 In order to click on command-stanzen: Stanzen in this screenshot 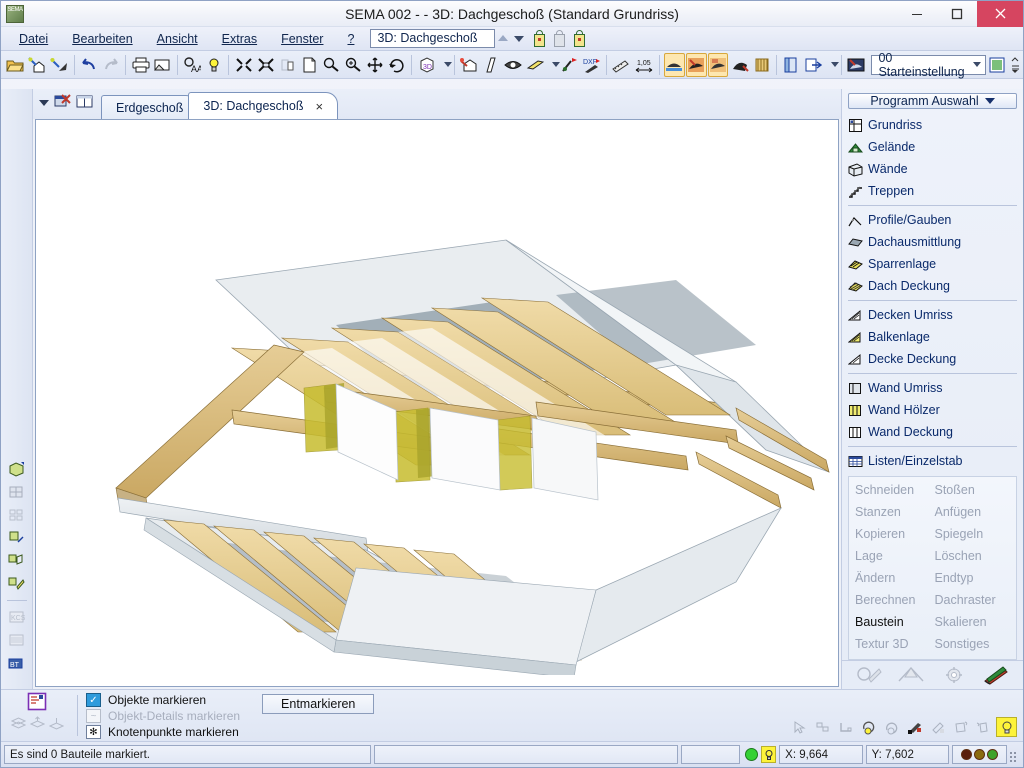, I will do `click(895, 512)`.